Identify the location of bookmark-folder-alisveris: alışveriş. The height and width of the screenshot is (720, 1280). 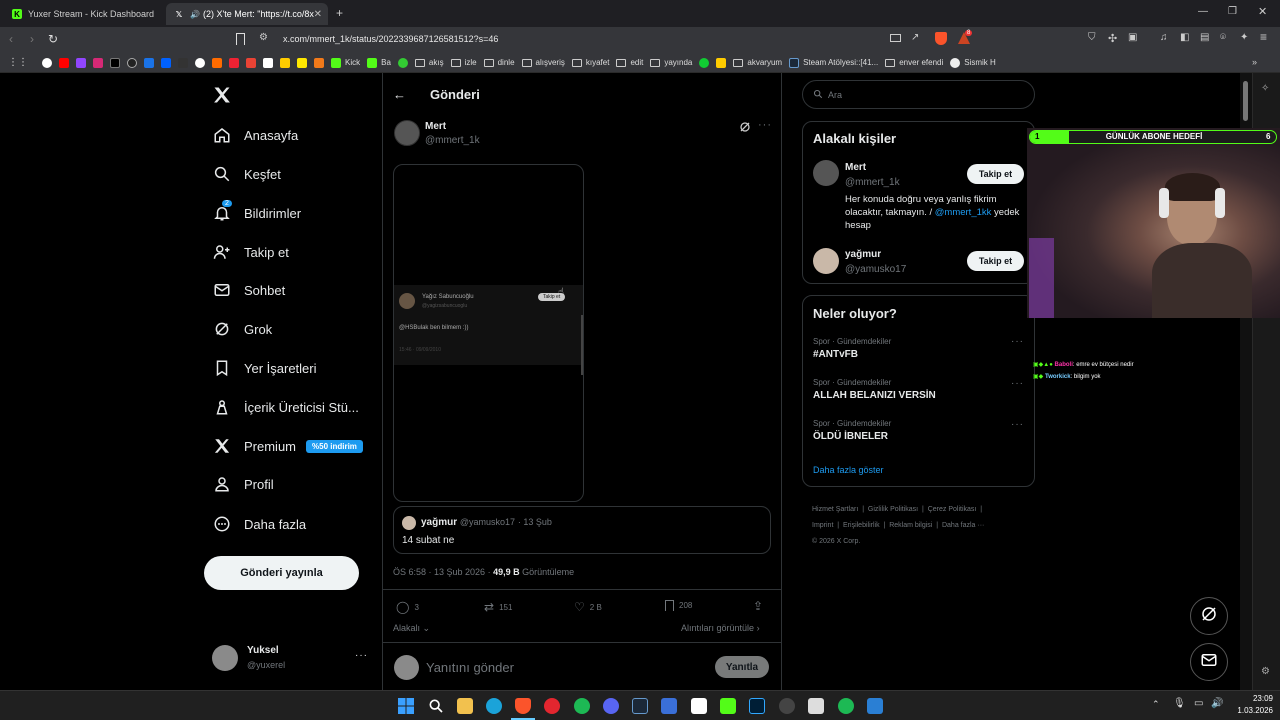
(543, 62).